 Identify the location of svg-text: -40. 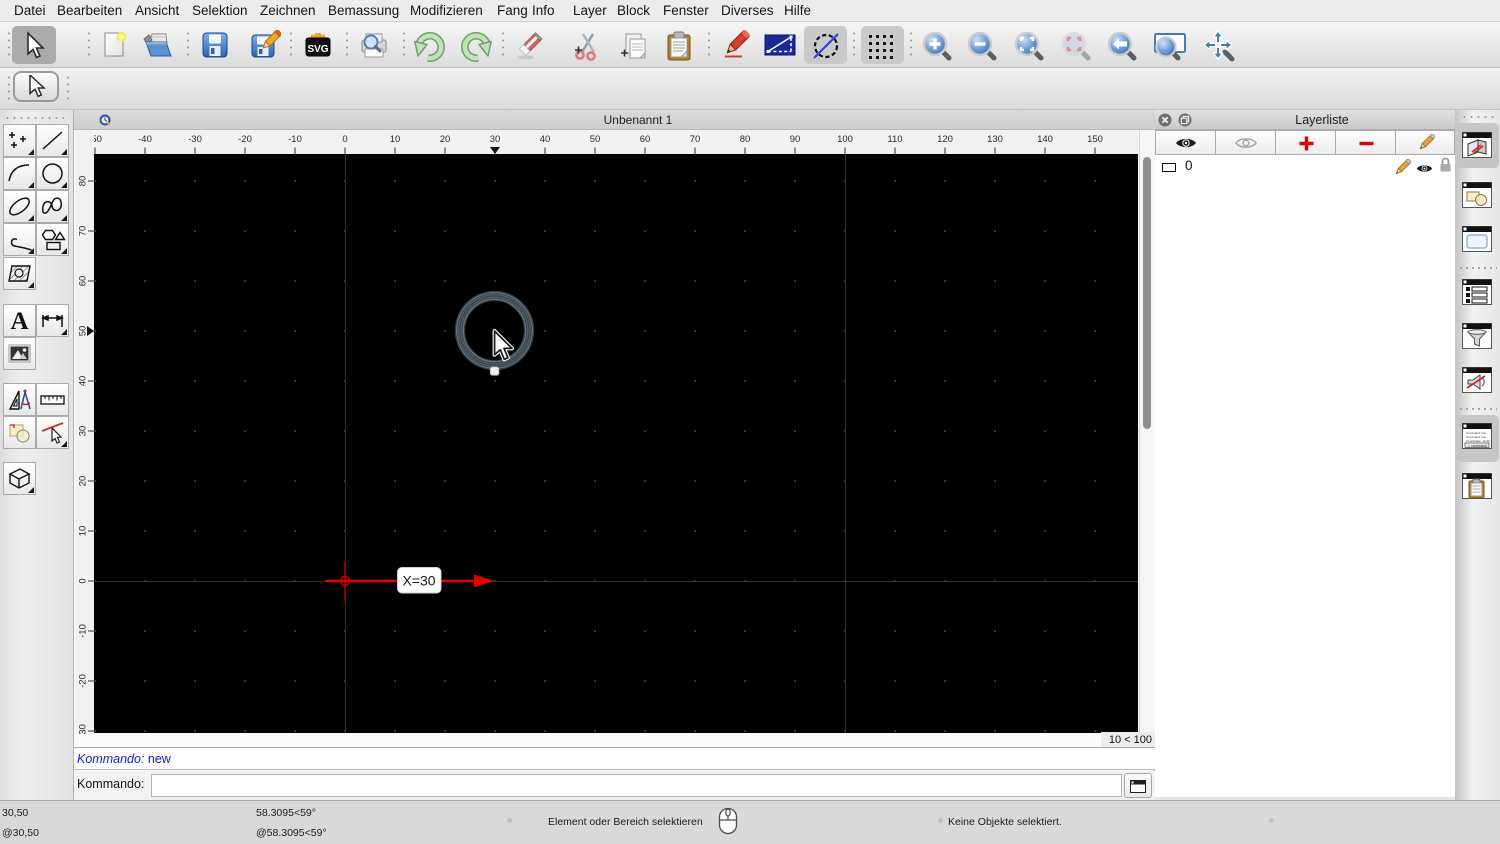
(145, 139).